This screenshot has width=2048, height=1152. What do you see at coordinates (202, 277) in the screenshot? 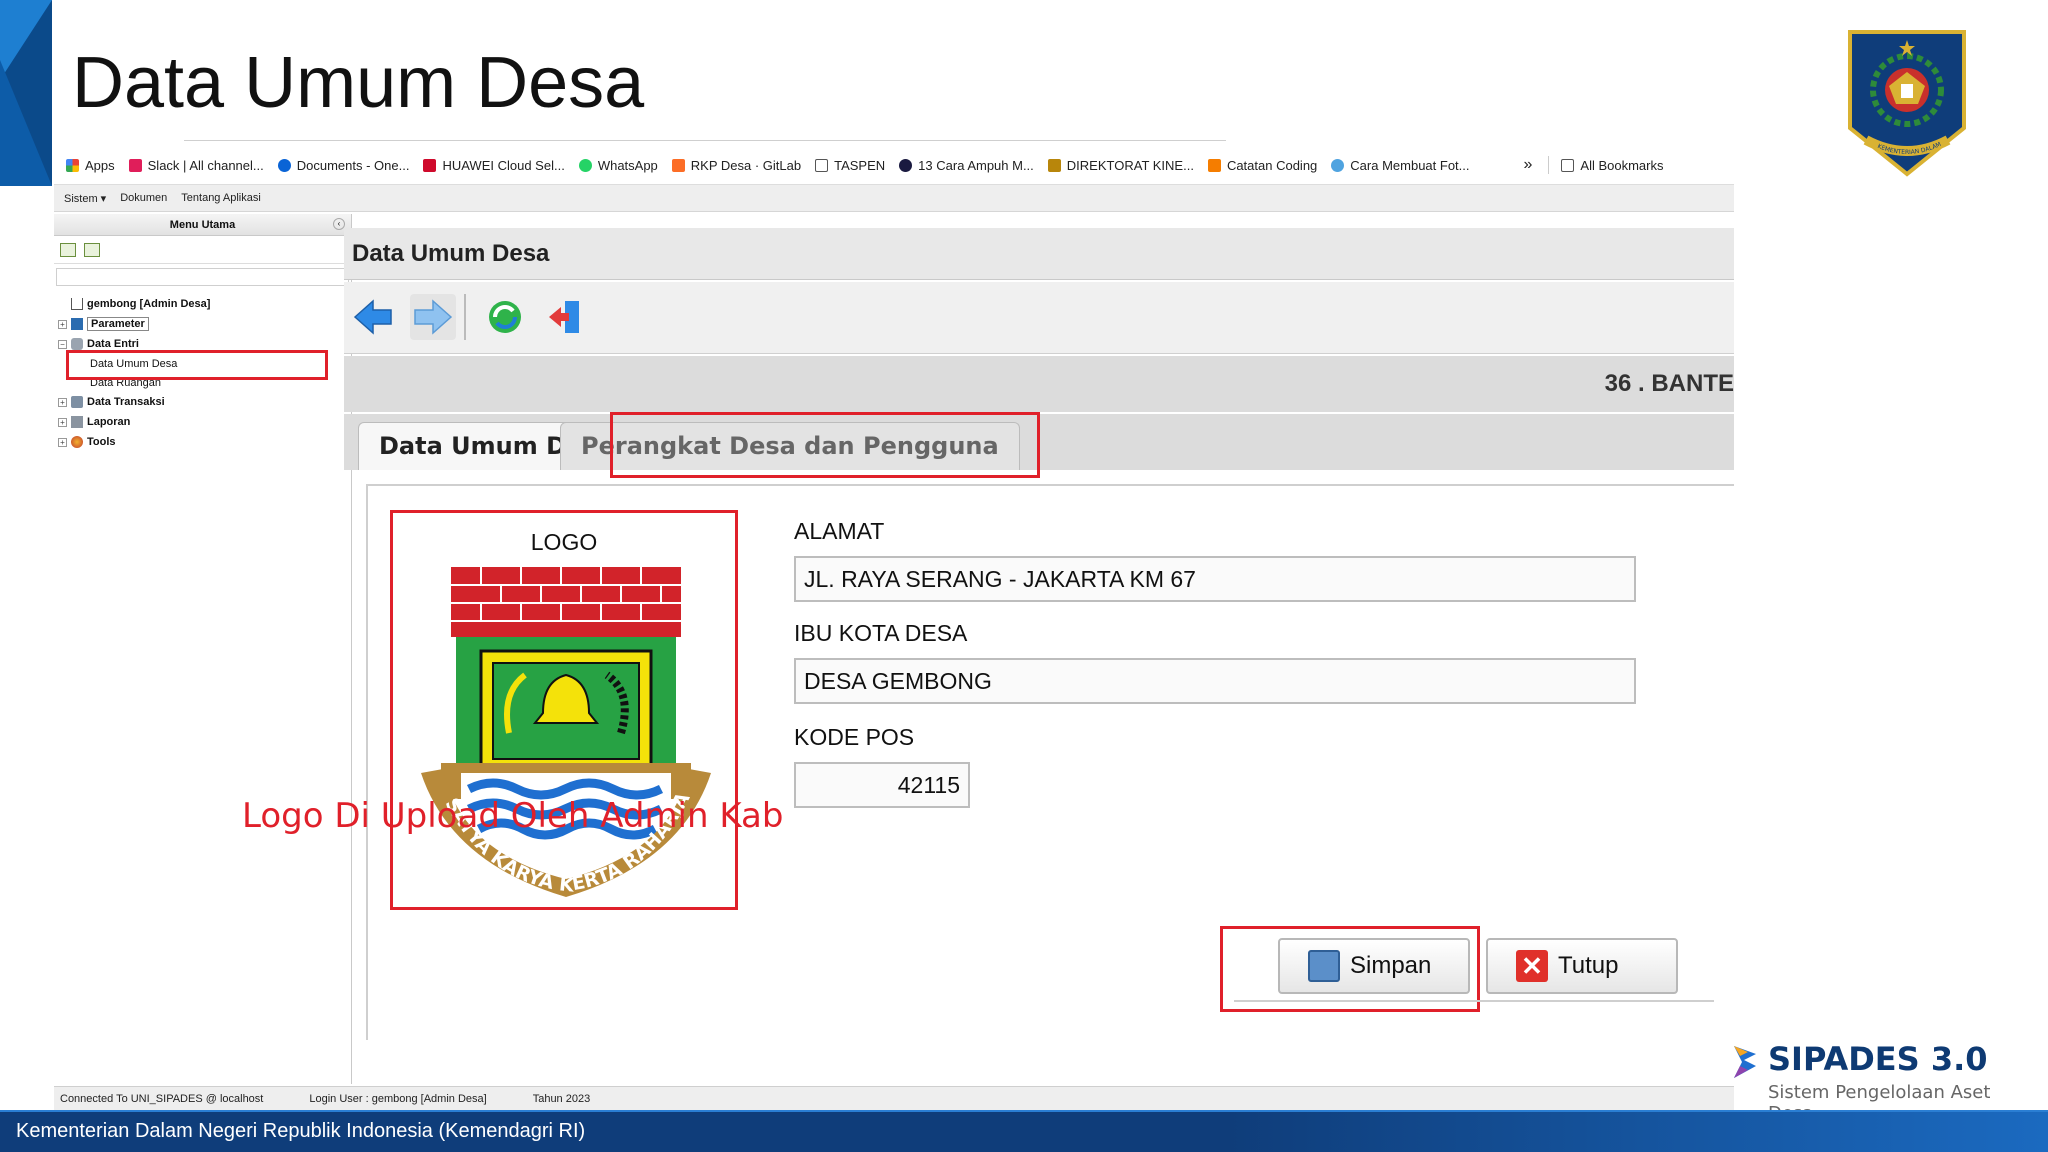
I see `menu-filter-input` at bounding box center [202, 277].